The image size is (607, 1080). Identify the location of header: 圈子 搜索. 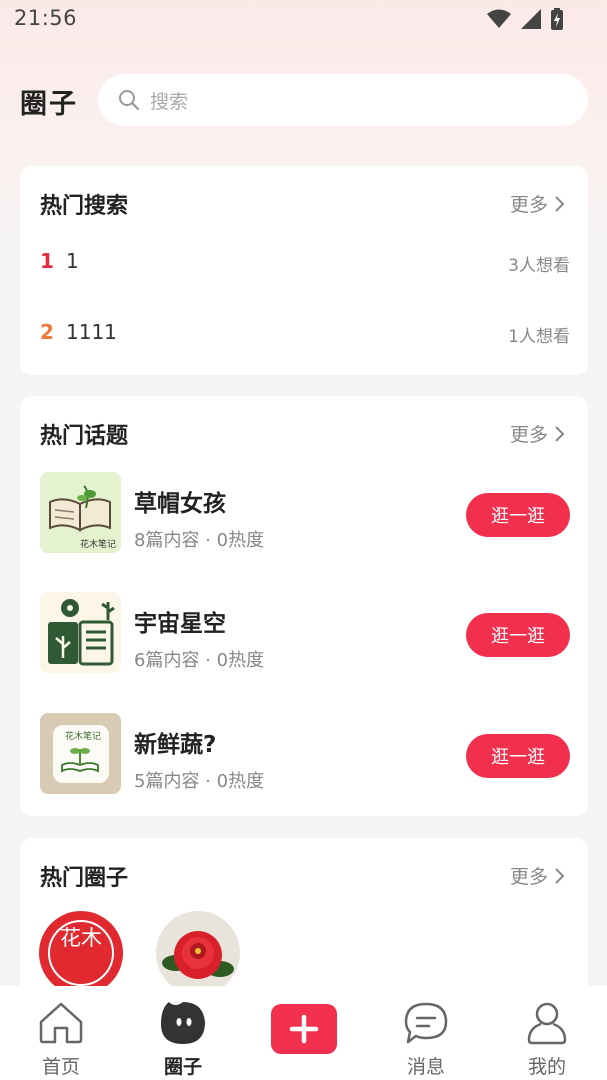
(303, 101).